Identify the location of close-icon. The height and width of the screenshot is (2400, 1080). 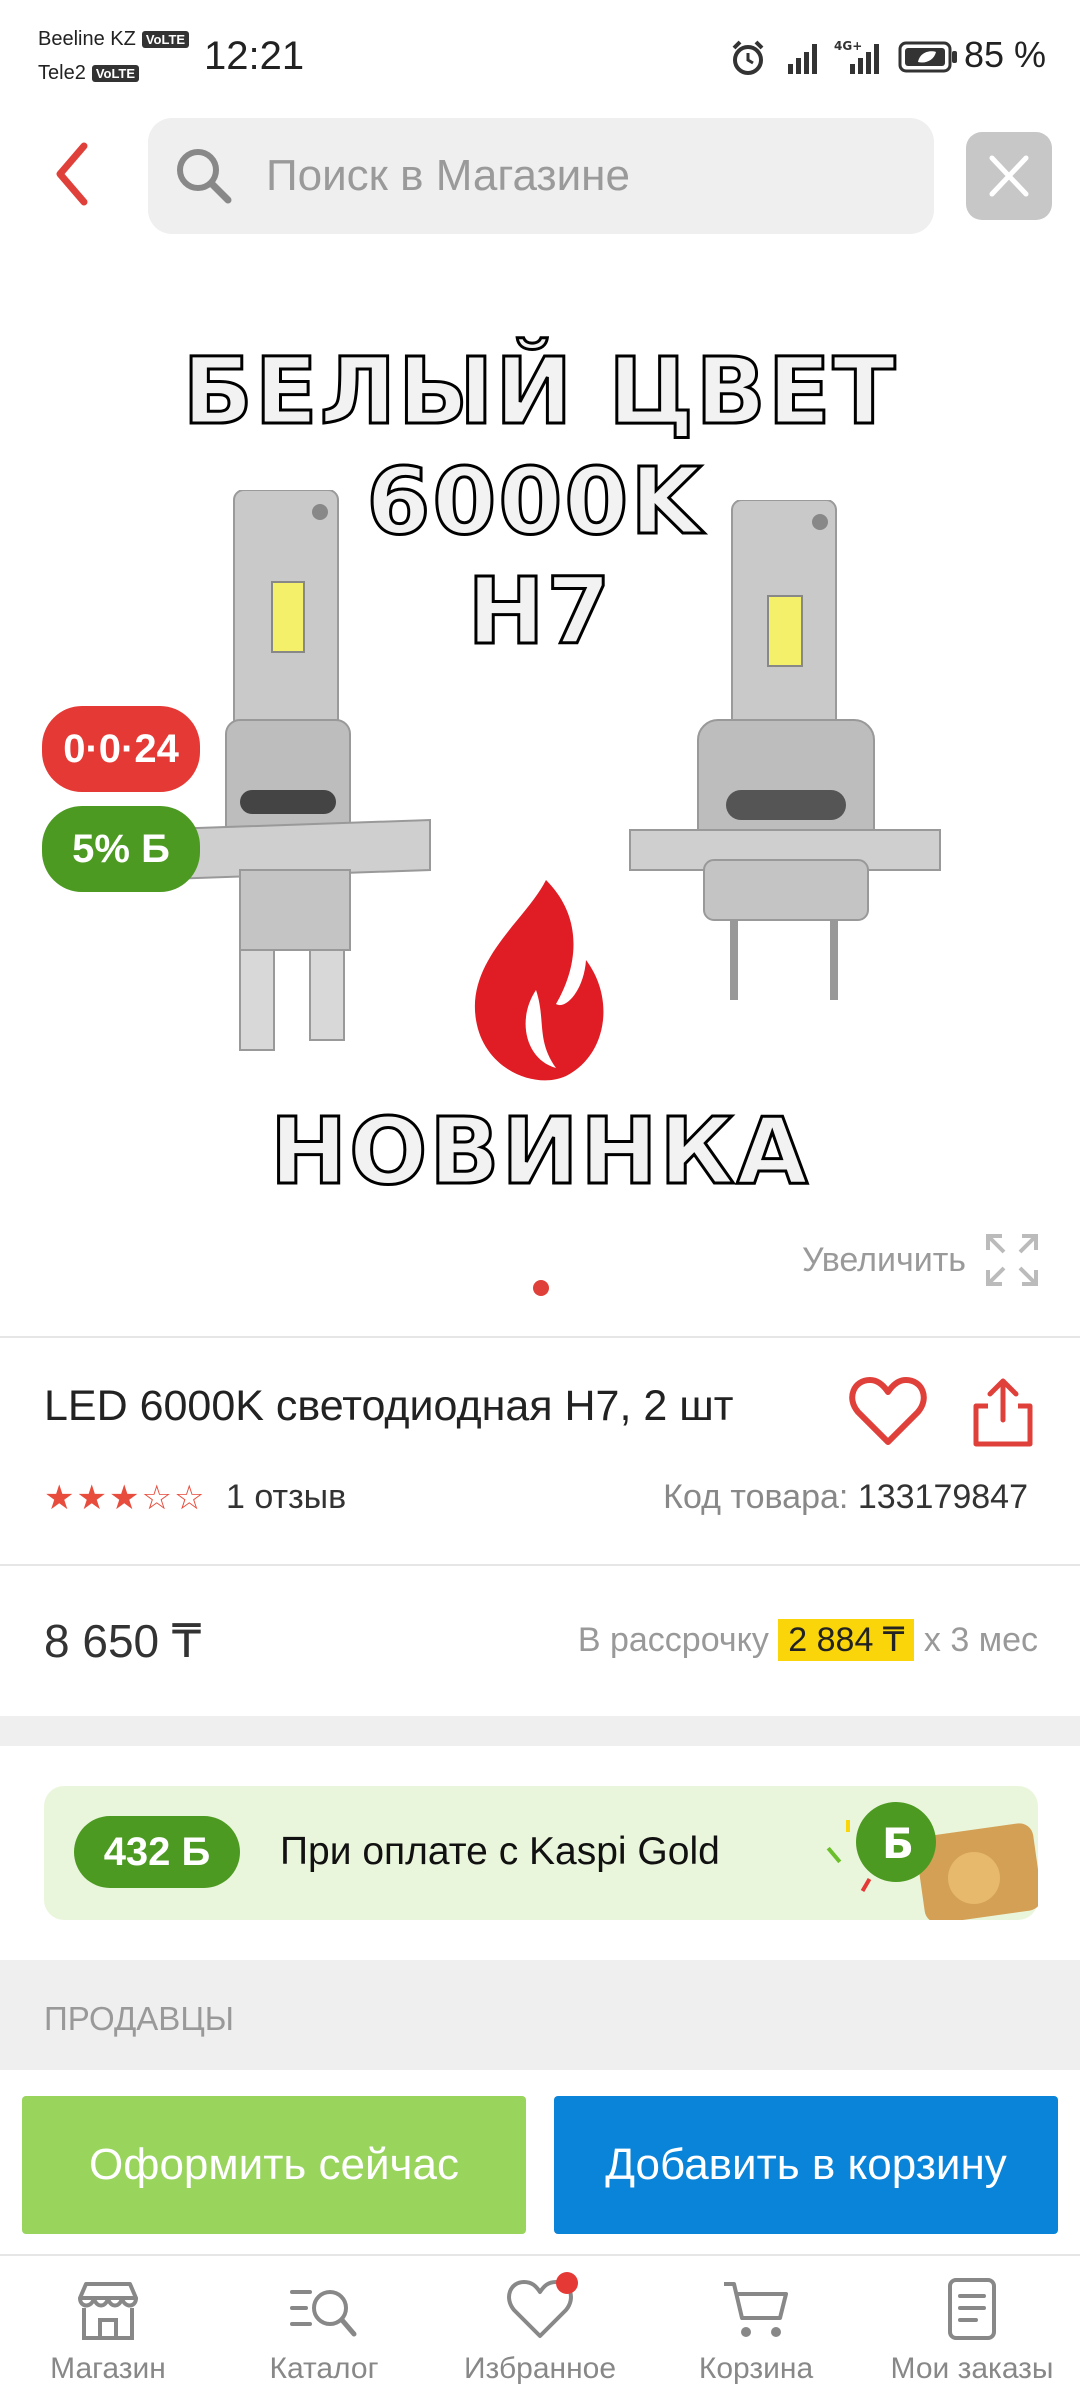
(1009, 176).